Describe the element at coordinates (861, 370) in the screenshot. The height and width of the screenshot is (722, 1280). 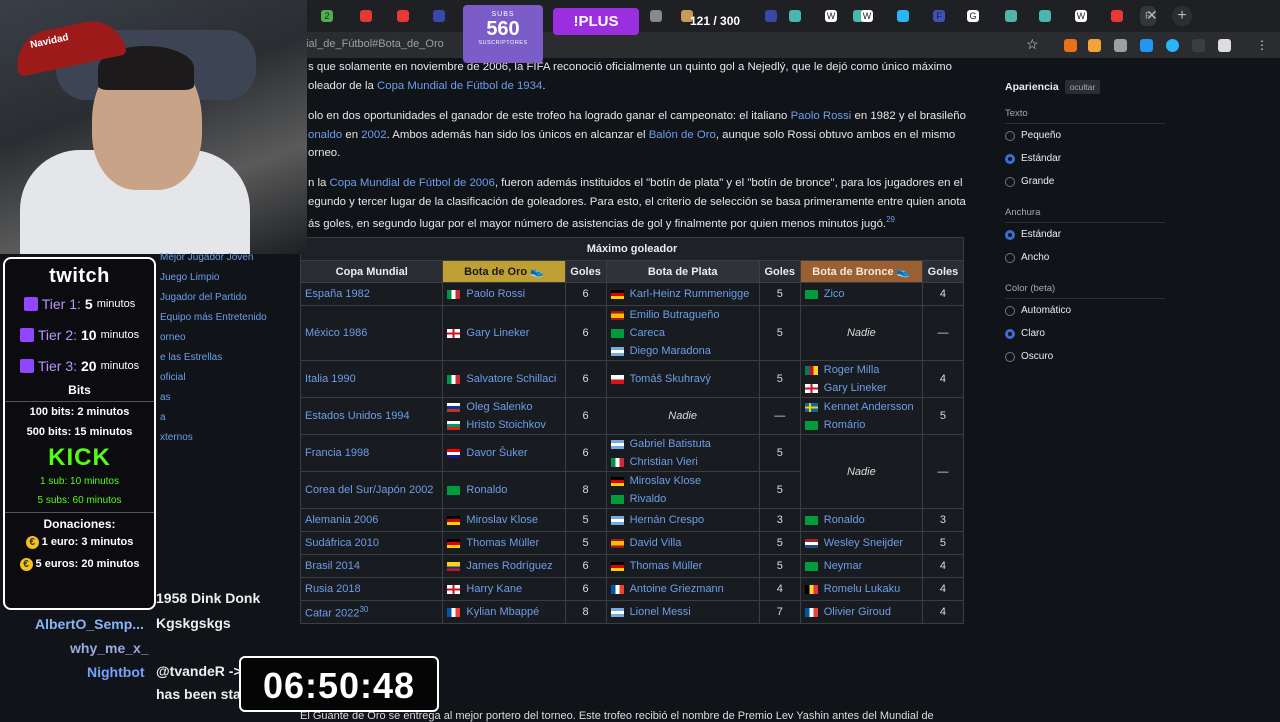
I see `player-entry: Roger Milla` at that location.